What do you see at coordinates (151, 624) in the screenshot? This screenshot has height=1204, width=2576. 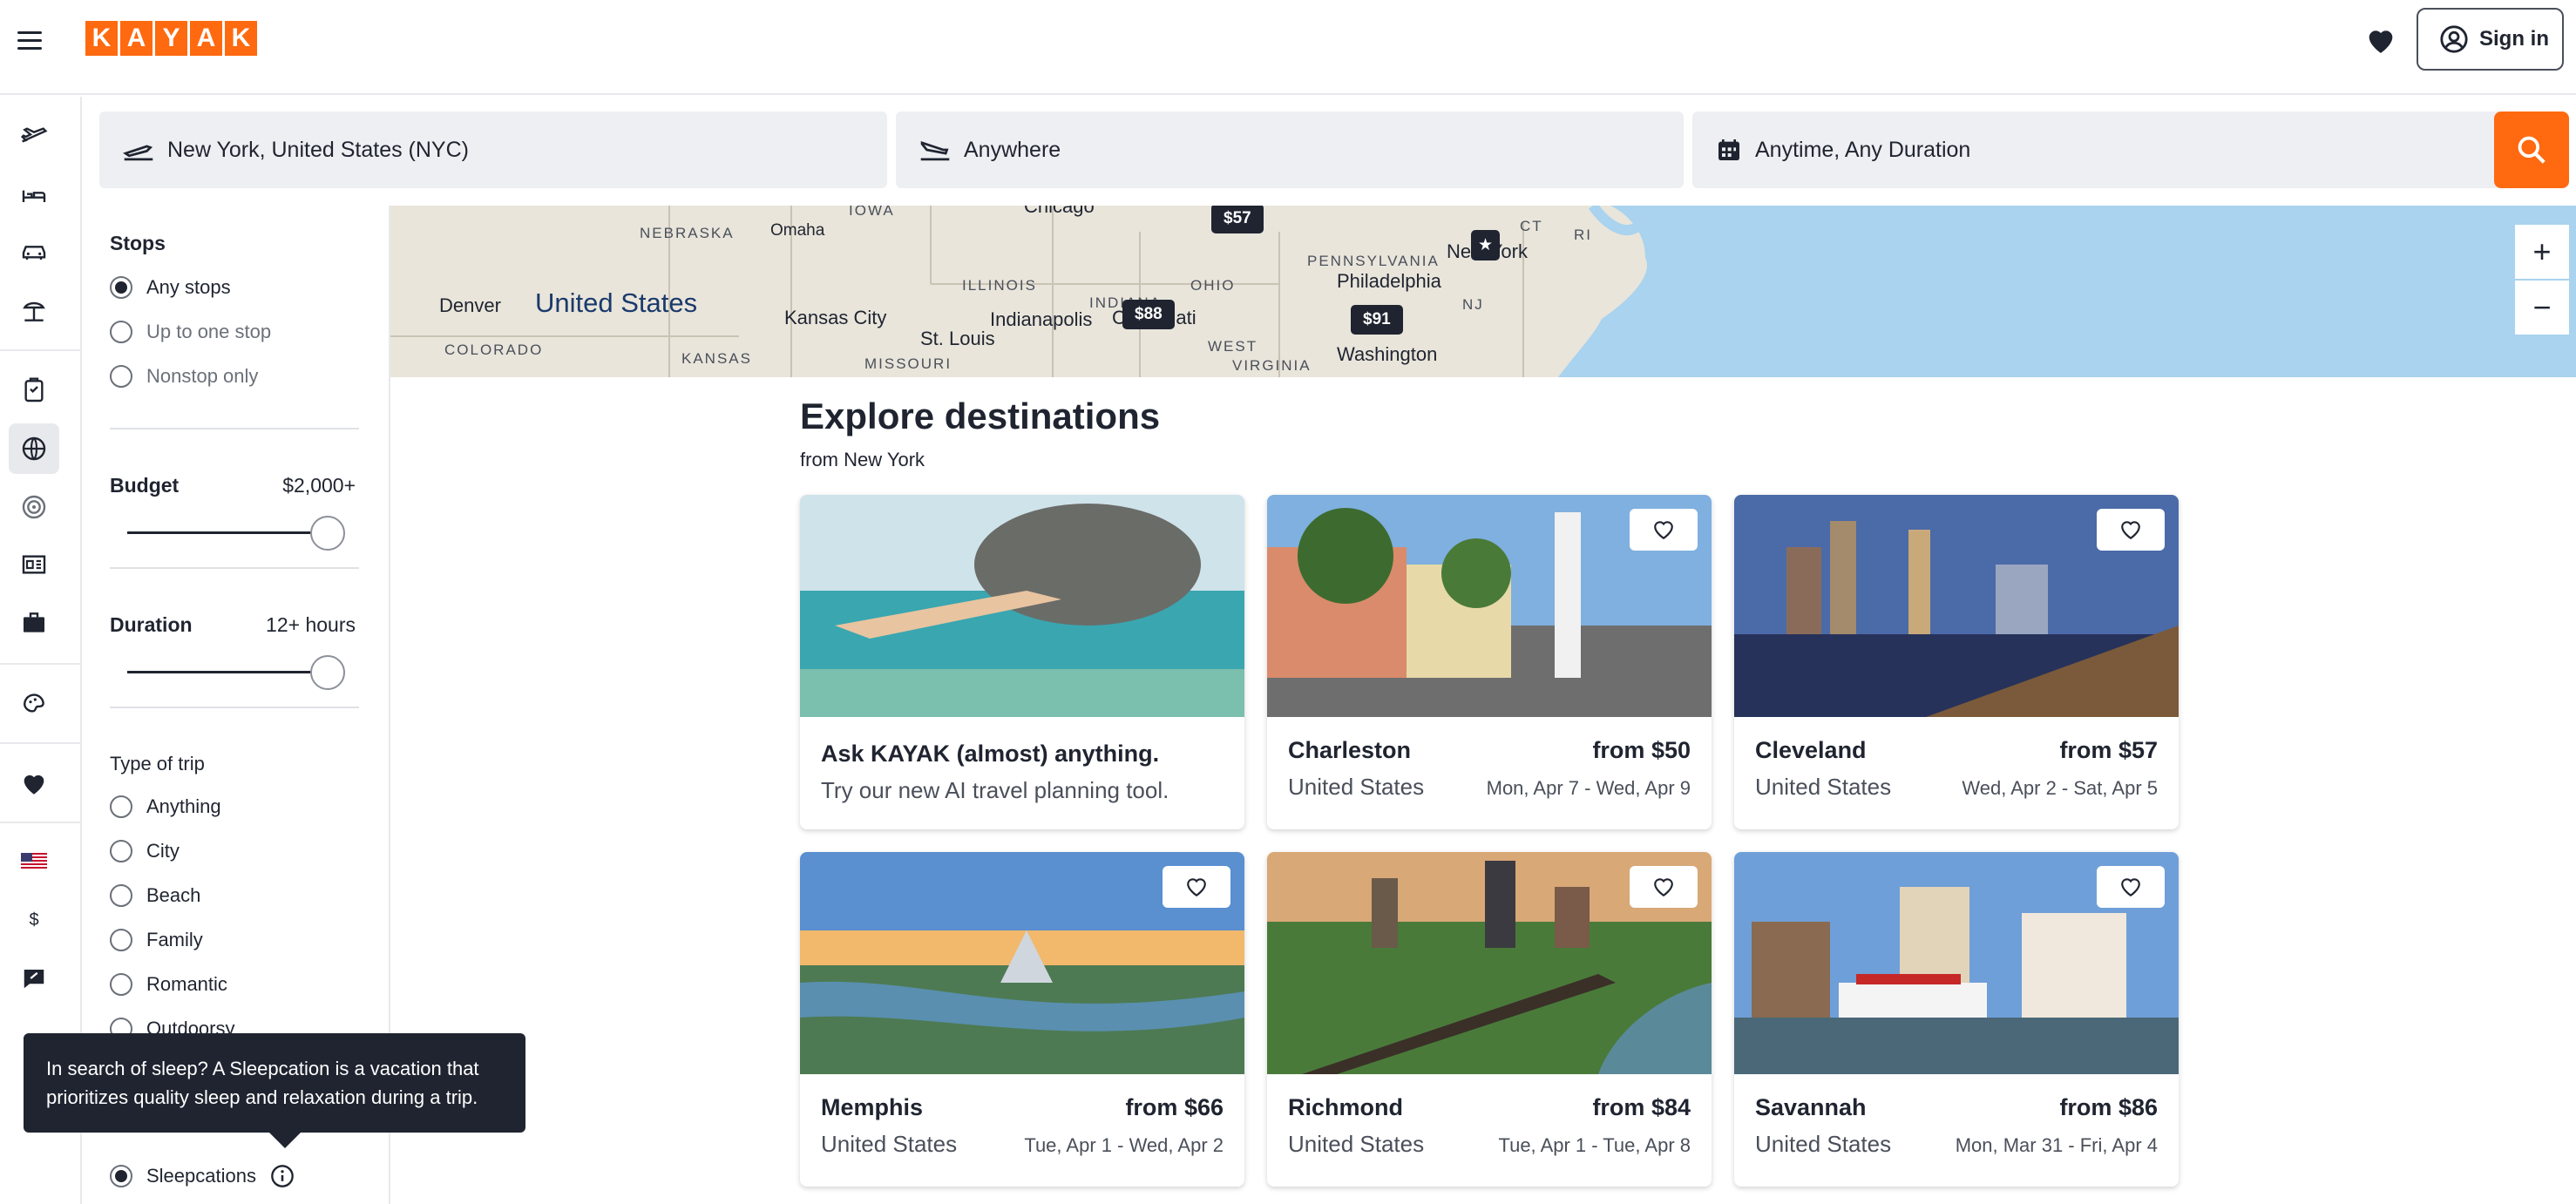 I see `duration-title: Duration` at bounding box center [151, 624].